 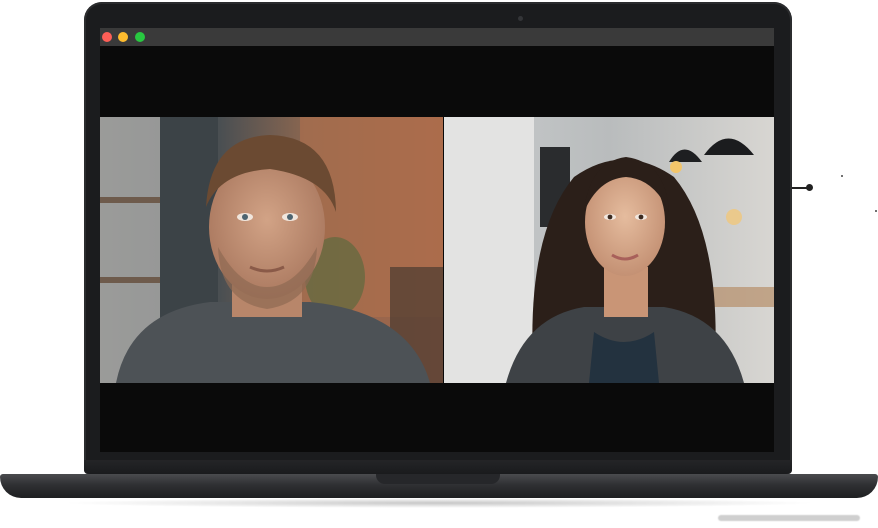 I want to click on camera-icon, so click(x=520, y=18).